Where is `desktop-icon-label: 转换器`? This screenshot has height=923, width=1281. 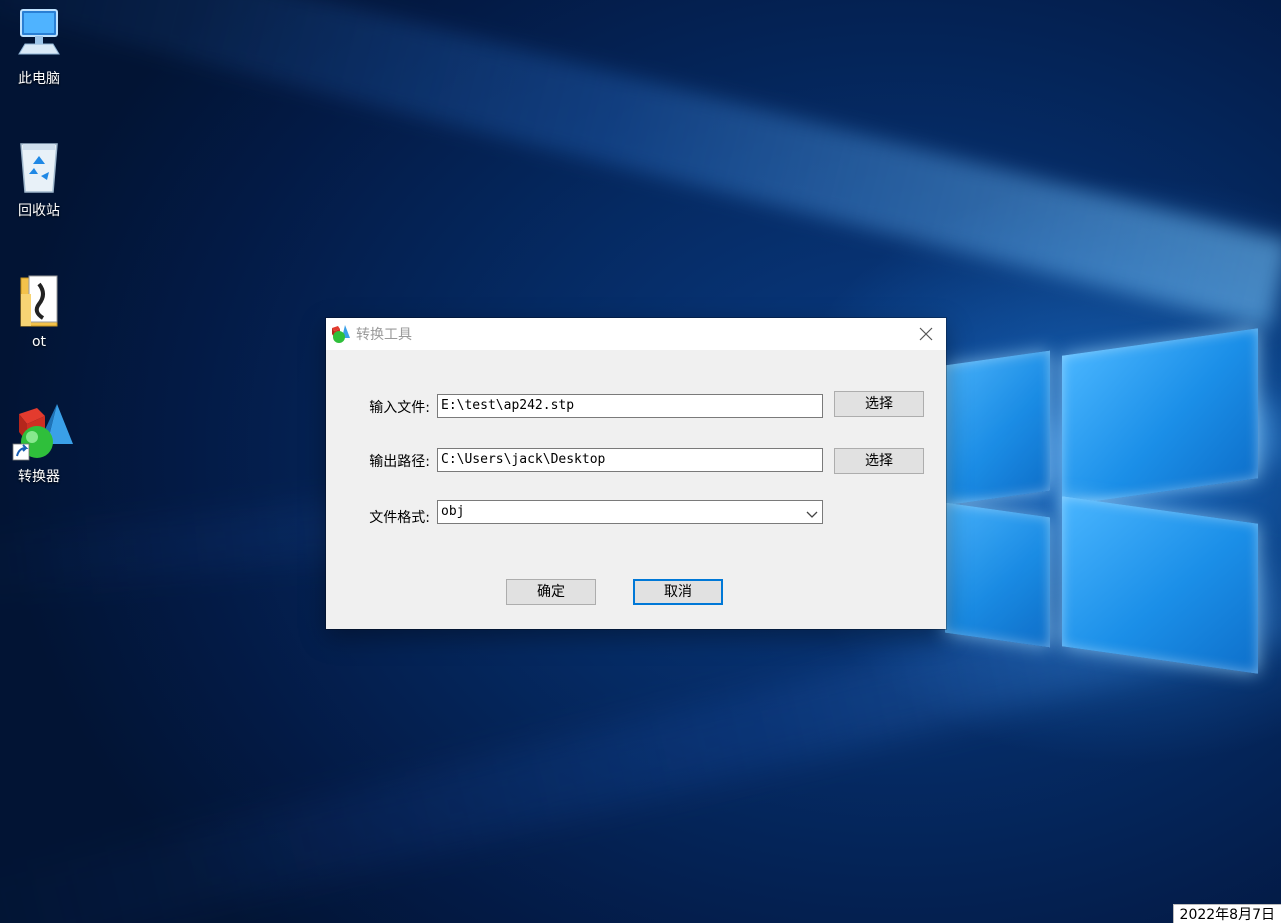 desktop-icon-label: 转换器 is located at coordinates (39, 477).